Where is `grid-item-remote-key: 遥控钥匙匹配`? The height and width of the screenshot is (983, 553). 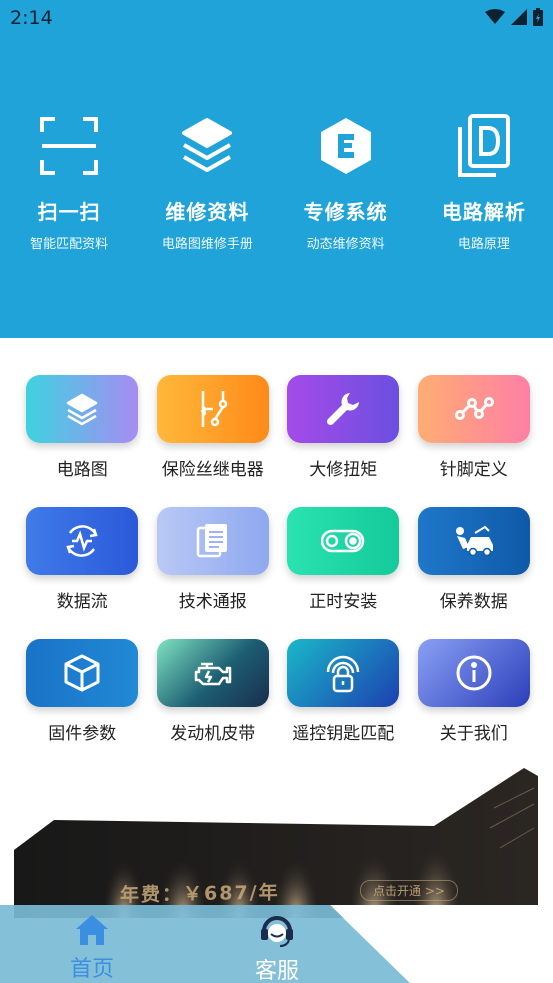 grid-item-remote-key: 遥控钥匙匹配 is located at coordinates (343, 705).